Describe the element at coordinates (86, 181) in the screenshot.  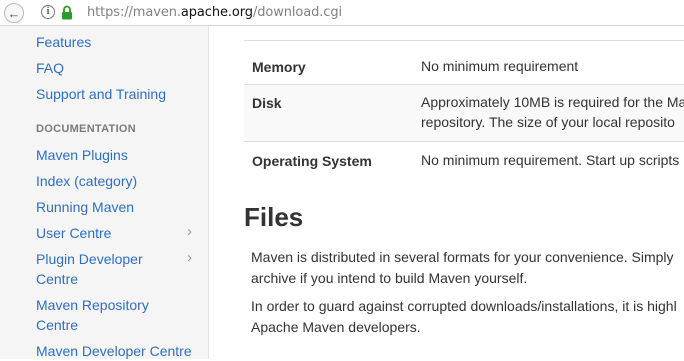
I see `sidebar-item-index-category: Index (category)` at that location.